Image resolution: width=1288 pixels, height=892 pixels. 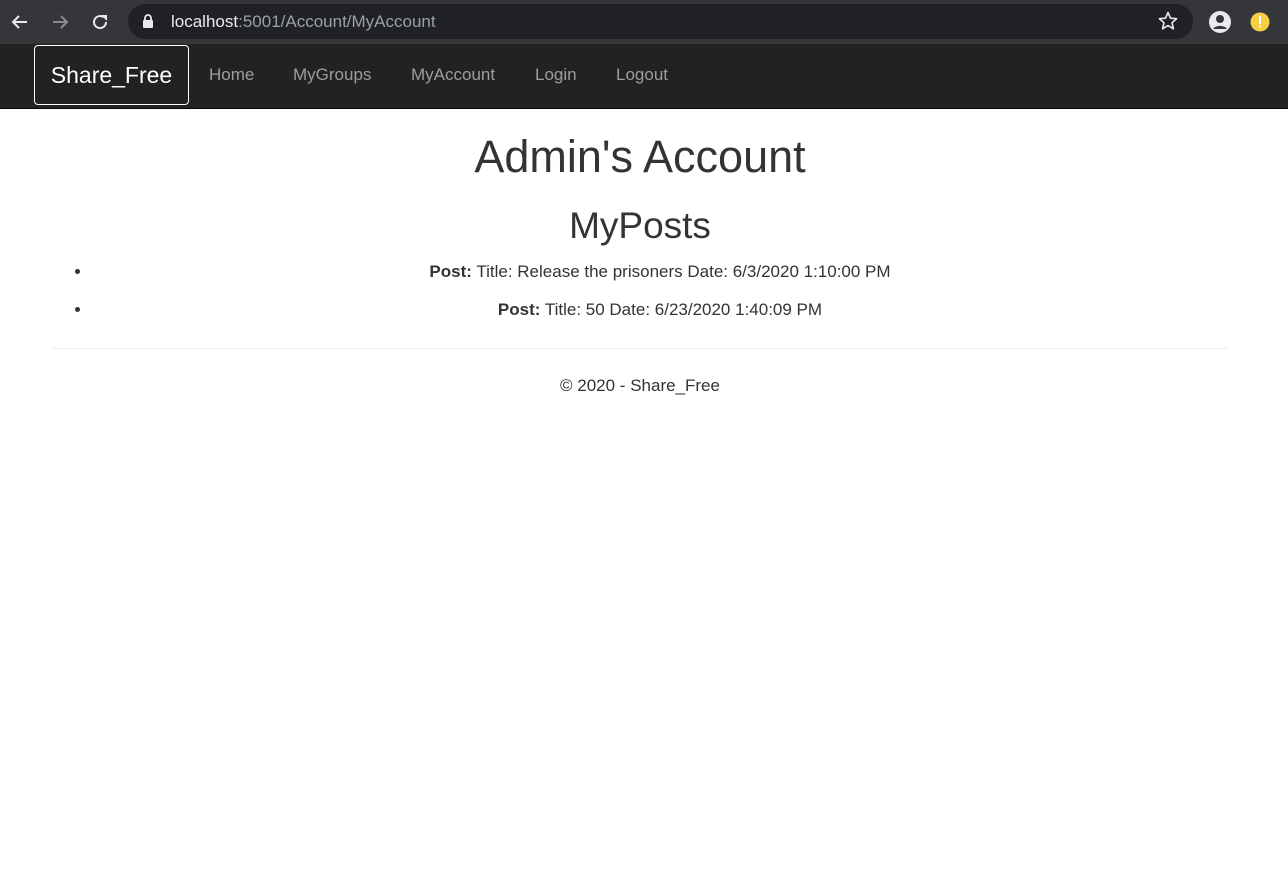 What do you see at coordinates (453, 75) in the screenshot?
I see `nav-link-myaccount: MyAccount` at bounding box center [453, 75].